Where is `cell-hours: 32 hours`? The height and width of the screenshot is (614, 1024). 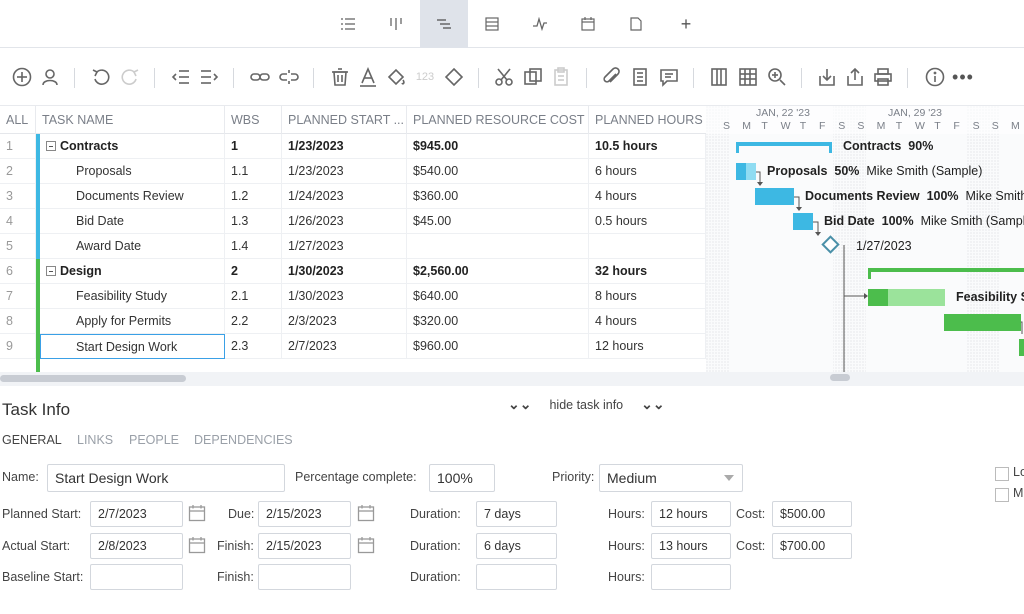 cell-hours: 32 hours is located at coordinates (647, 271).